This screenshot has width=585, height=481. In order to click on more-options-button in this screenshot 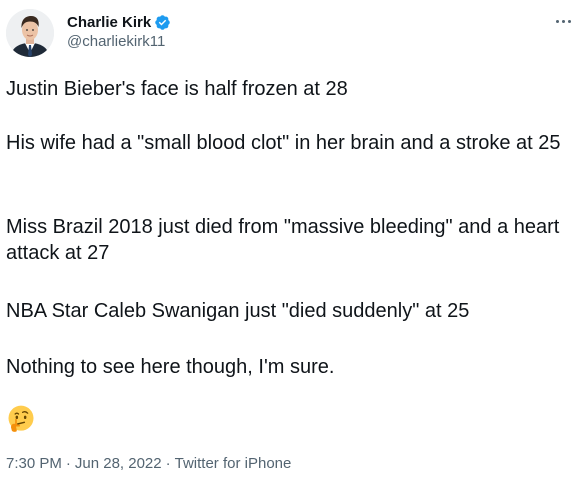, I will do `click(563, 21)`.